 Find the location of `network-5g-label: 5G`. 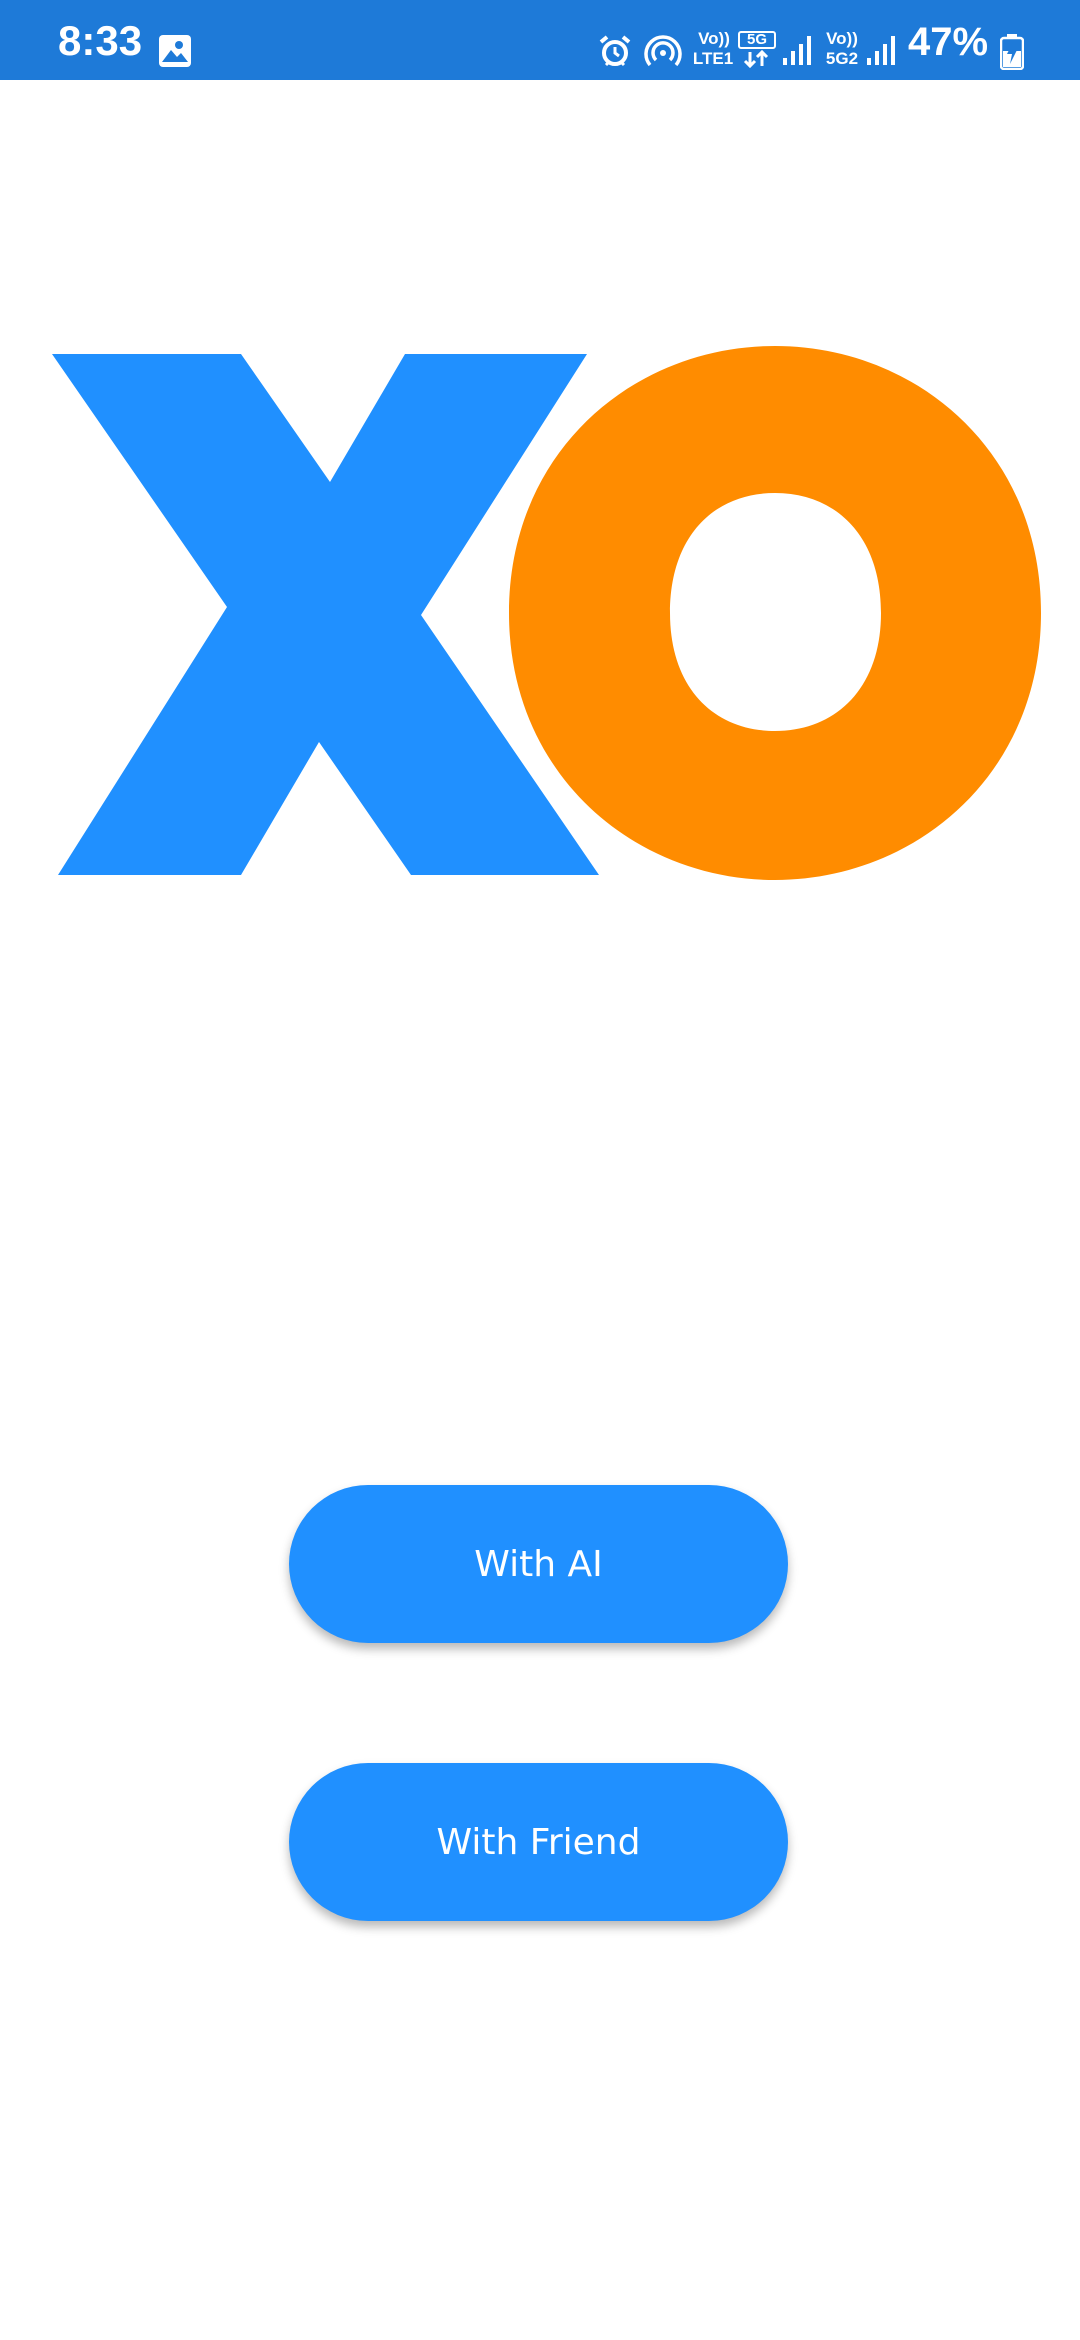

network-5g-label: 5G is located at coordinates (757, 40).